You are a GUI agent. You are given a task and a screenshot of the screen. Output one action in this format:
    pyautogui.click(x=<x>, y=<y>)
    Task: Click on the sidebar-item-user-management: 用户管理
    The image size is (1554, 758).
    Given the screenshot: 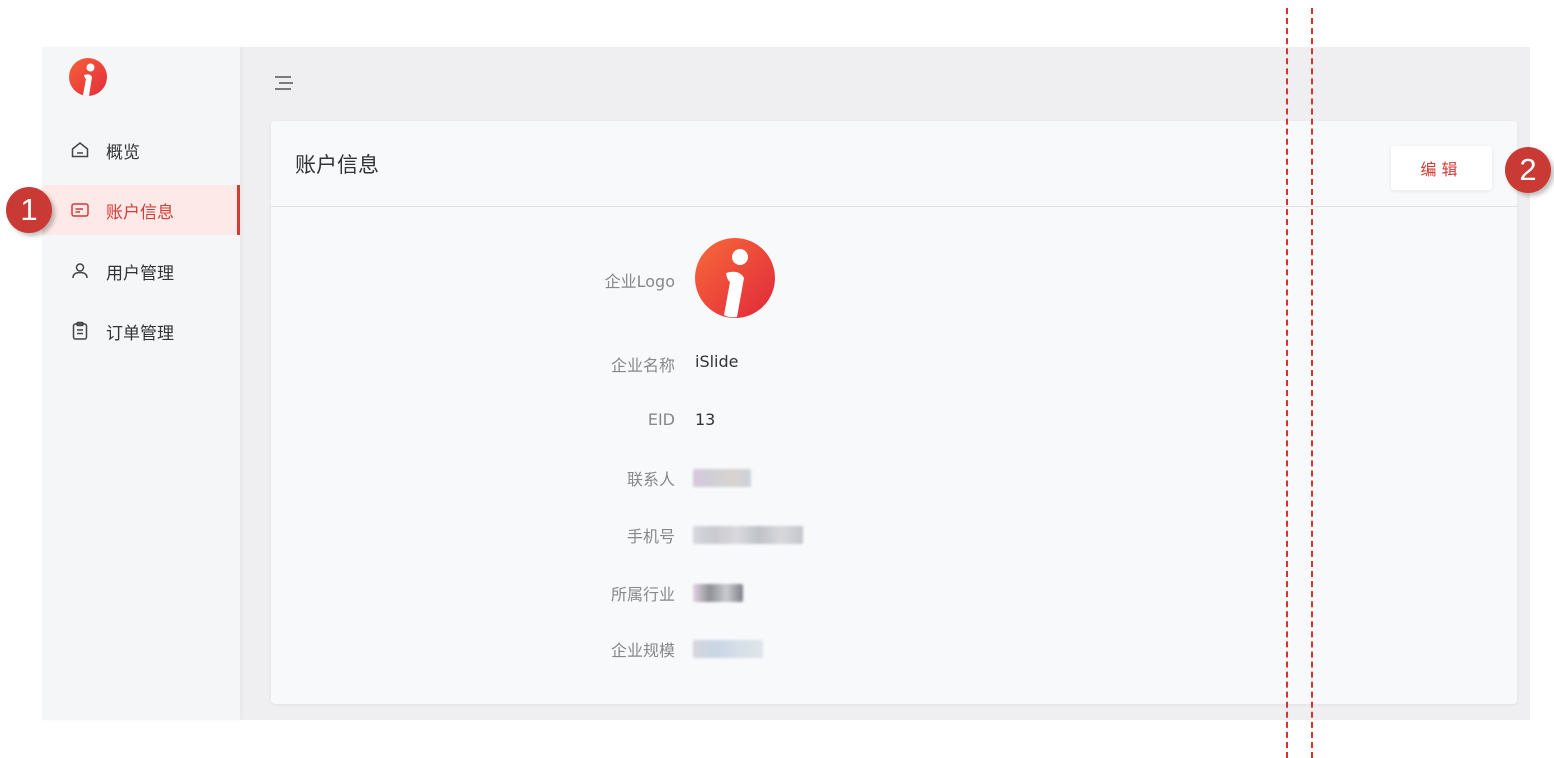 What is the action you would take?
    pyautogui.click(x=141, y=271)
    